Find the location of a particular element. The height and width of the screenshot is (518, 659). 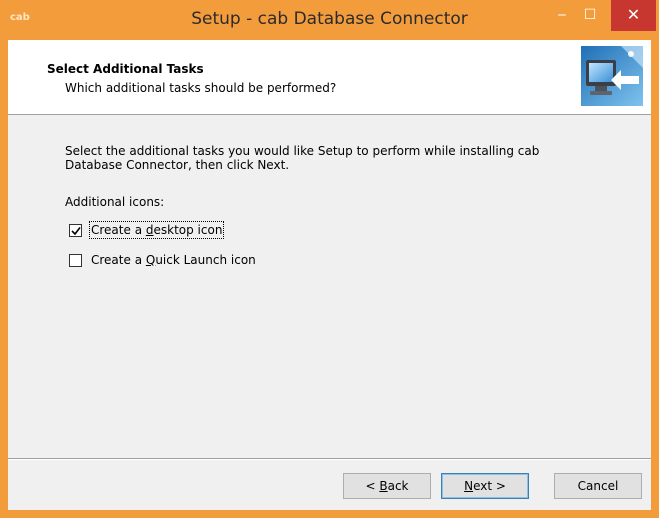

back-button: < Back is located at coordinates (387, 486).